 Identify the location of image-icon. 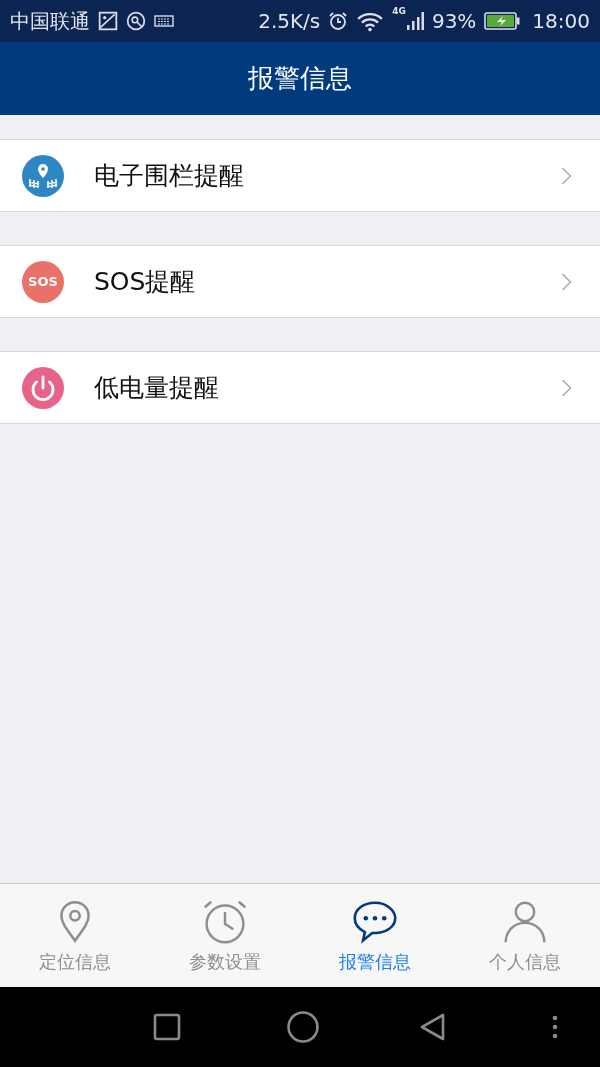
(108, 21).